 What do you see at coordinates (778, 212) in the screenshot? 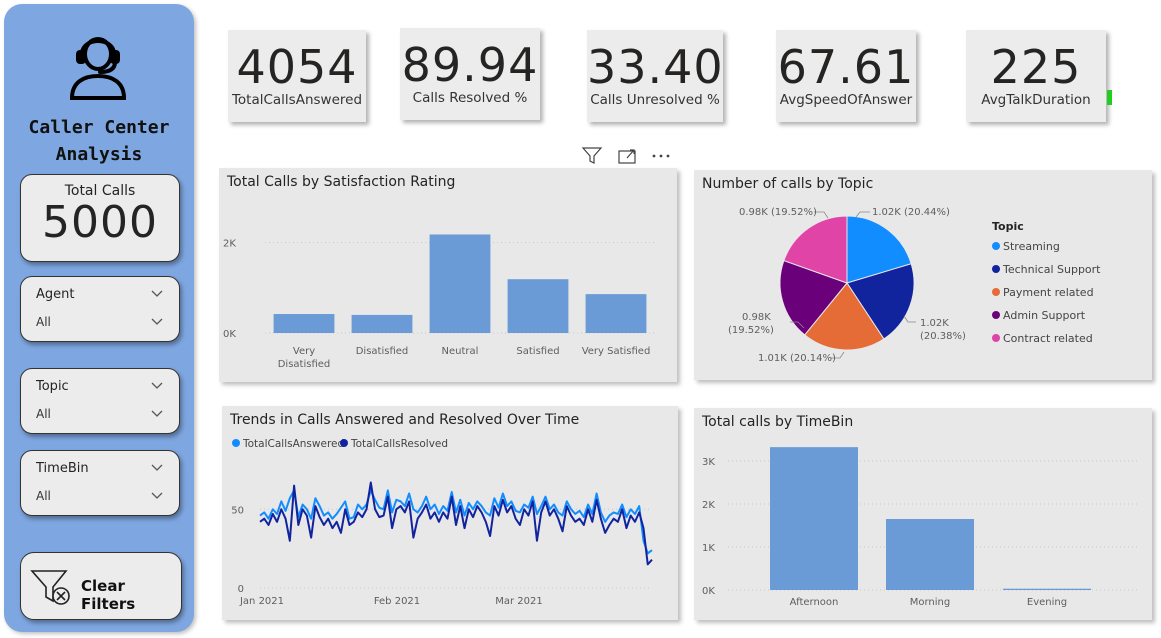
I see `data-label: 0.98K (19.52%)` at bounding box center [778, 212].